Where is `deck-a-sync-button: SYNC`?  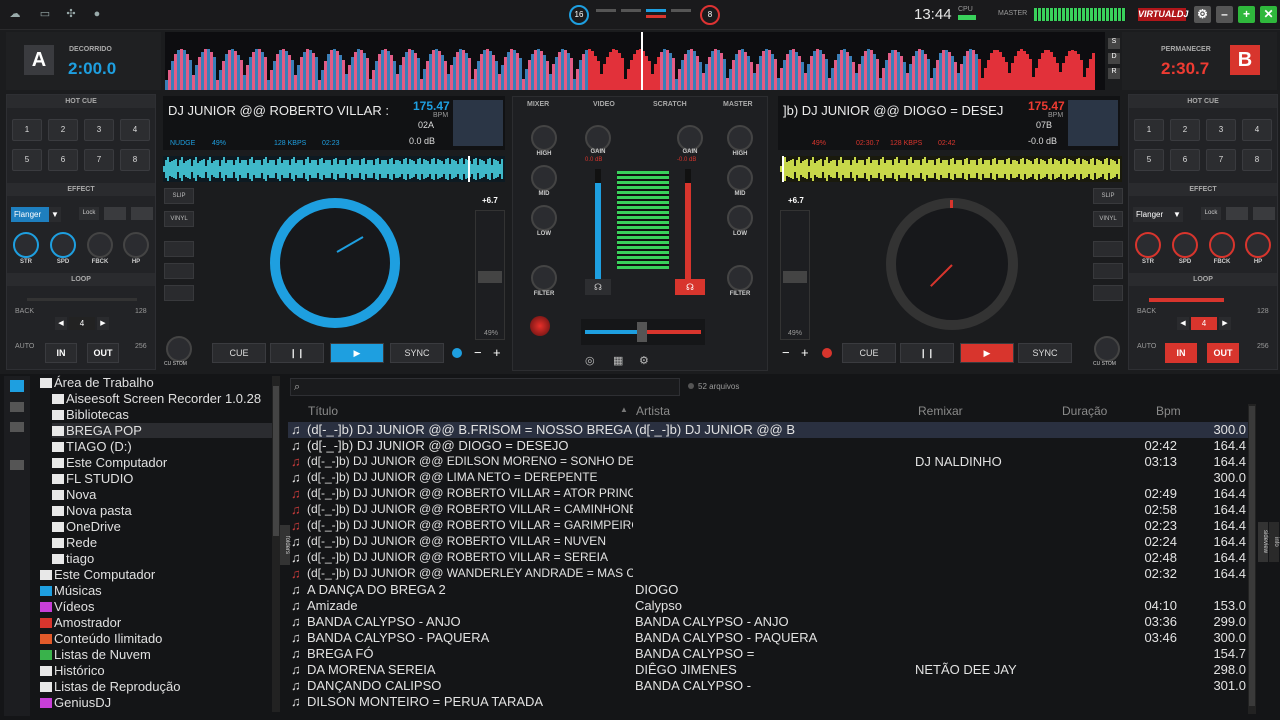
deck-a-sync-button: SYNC is located at coordinates (417, 353).